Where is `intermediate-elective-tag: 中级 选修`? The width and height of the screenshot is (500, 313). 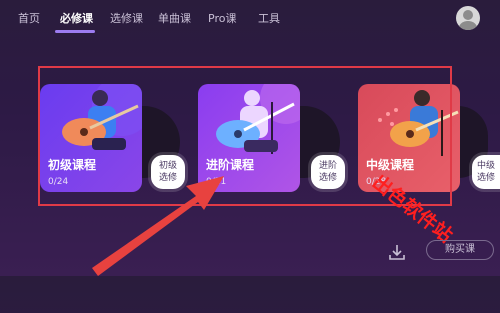
intermediate-elective-tag: 中级 选修 is located at coordinates (486, 172).